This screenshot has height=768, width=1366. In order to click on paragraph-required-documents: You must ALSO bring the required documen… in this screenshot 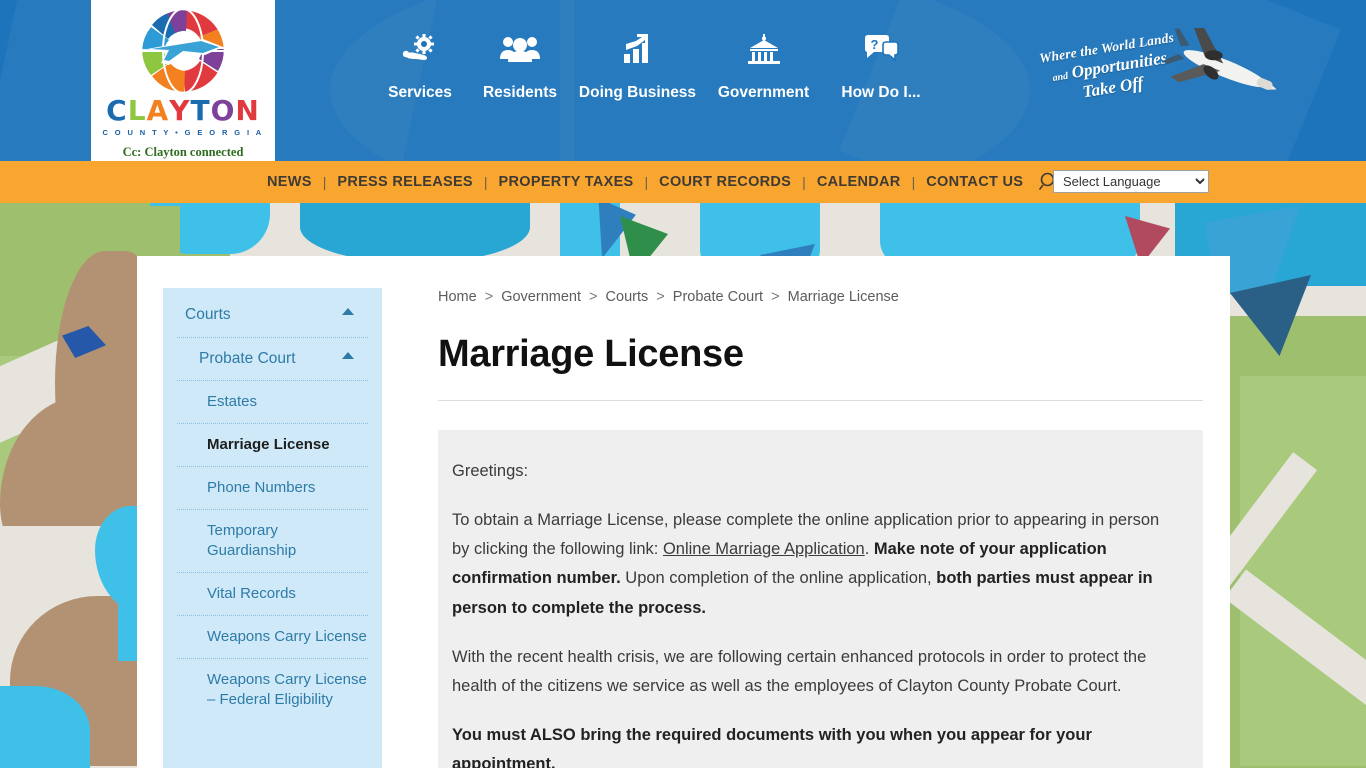, I will do `click(811, 744)`.